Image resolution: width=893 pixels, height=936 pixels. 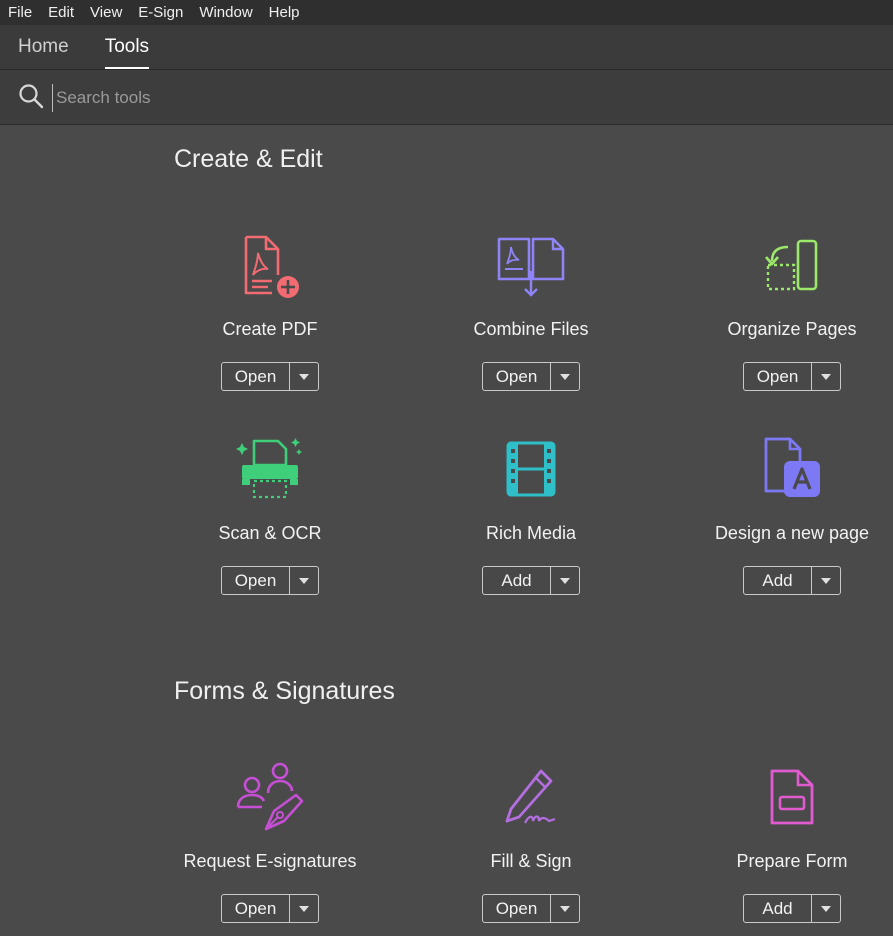 What do you see at coordinates (270, 265) in the screenshot?
I see `create-pdf-icon` at bounding box center [270, 265].